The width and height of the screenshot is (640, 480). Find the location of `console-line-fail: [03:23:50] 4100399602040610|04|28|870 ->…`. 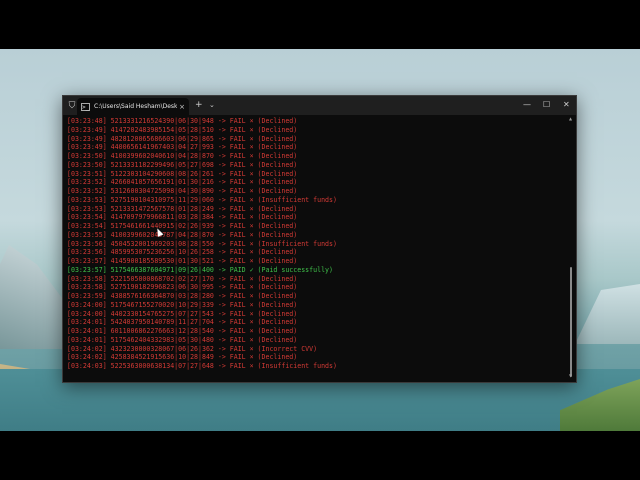

console-line-fail: [03:23:50] 4100399602040610|04|28|870 ->… is located at coordinates (182, 156).